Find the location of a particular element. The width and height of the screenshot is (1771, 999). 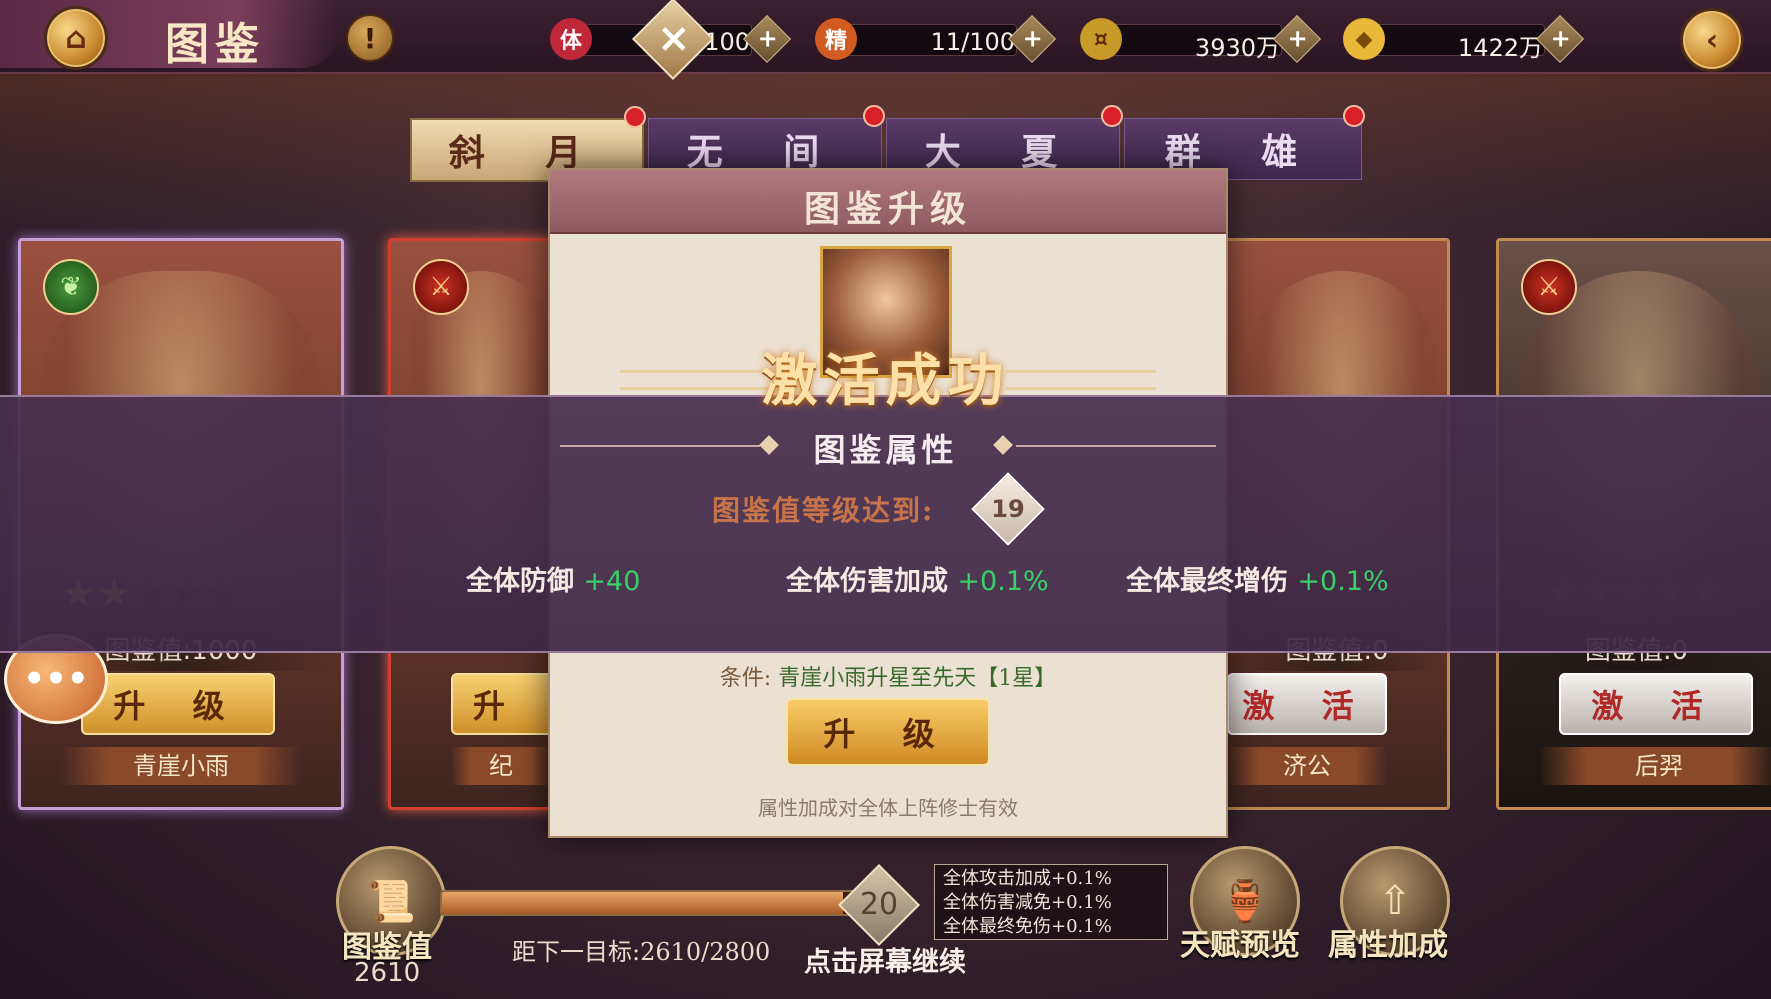

dialog-title: 图鉴升级 is located at coordinates (887, 209).